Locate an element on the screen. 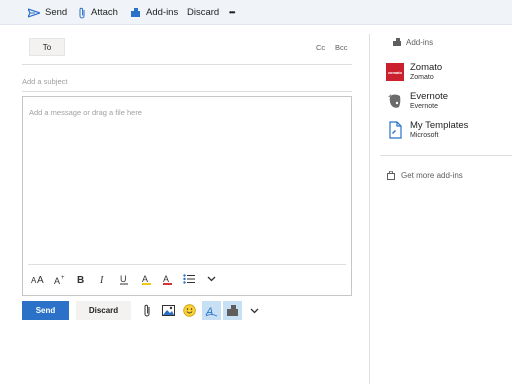  store-icon is located at coordinates (391, 175).